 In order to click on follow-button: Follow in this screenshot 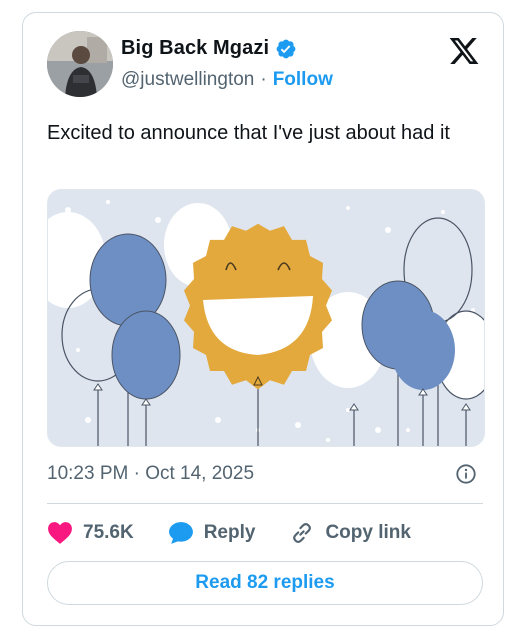, I will do `click(303, 80)`.